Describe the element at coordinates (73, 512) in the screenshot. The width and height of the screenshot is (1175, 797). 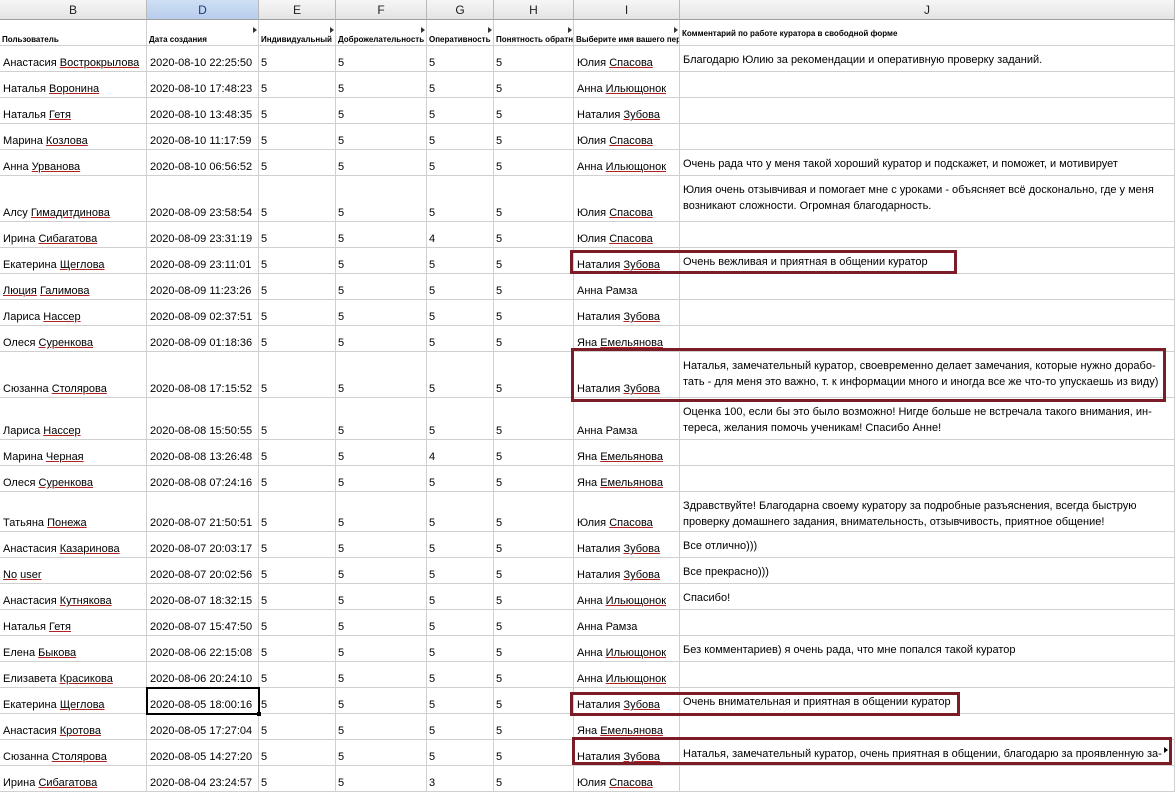
I see `user-cell: Татьяна Понежа` at that location.